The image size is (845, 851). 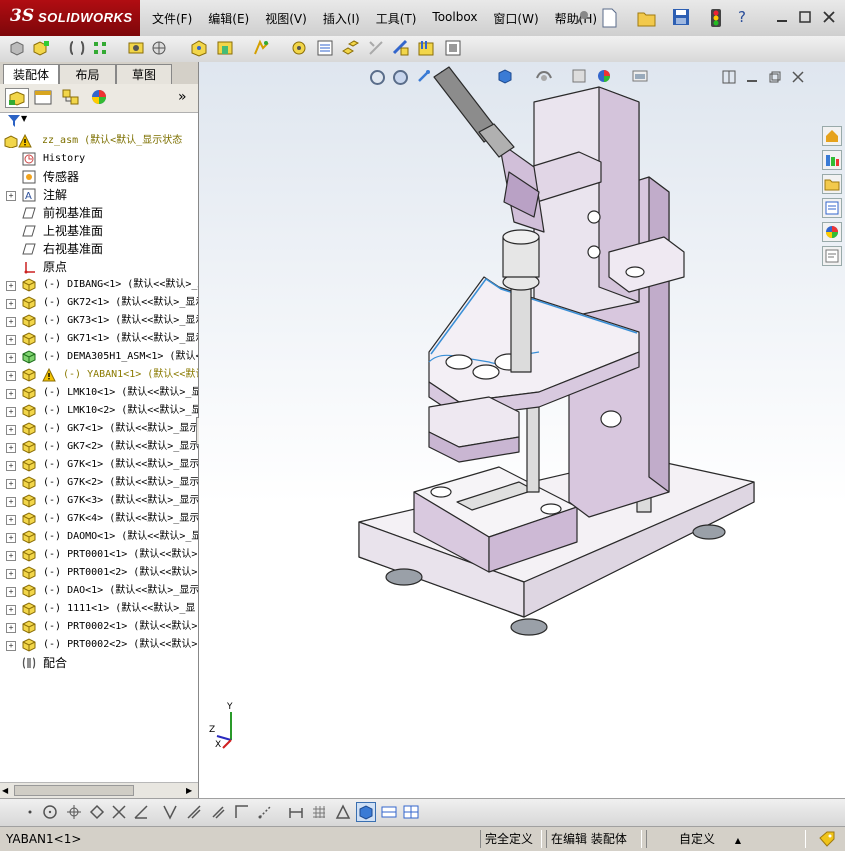 What do you see at coordinates (144, 74) in the screenshot?
I see `tab-sketch: 草图` at bounding box center [144, 74].